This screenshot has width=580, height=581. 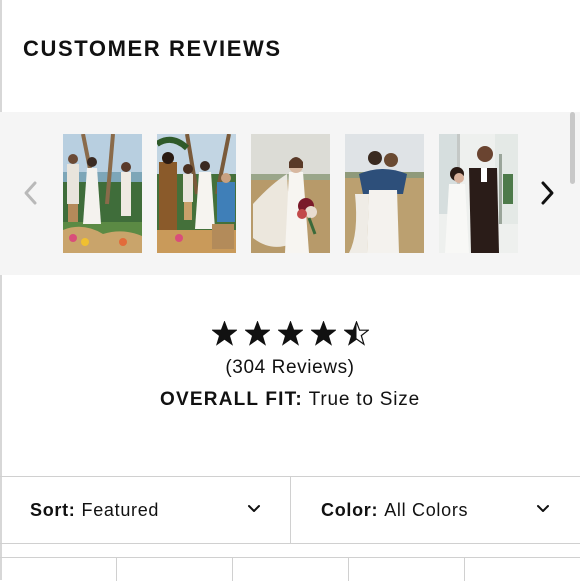 What do you see at coordinates (572, 148) in the screenshot?
I see `carousel-scrollbar` at bounding box center [572, 148].